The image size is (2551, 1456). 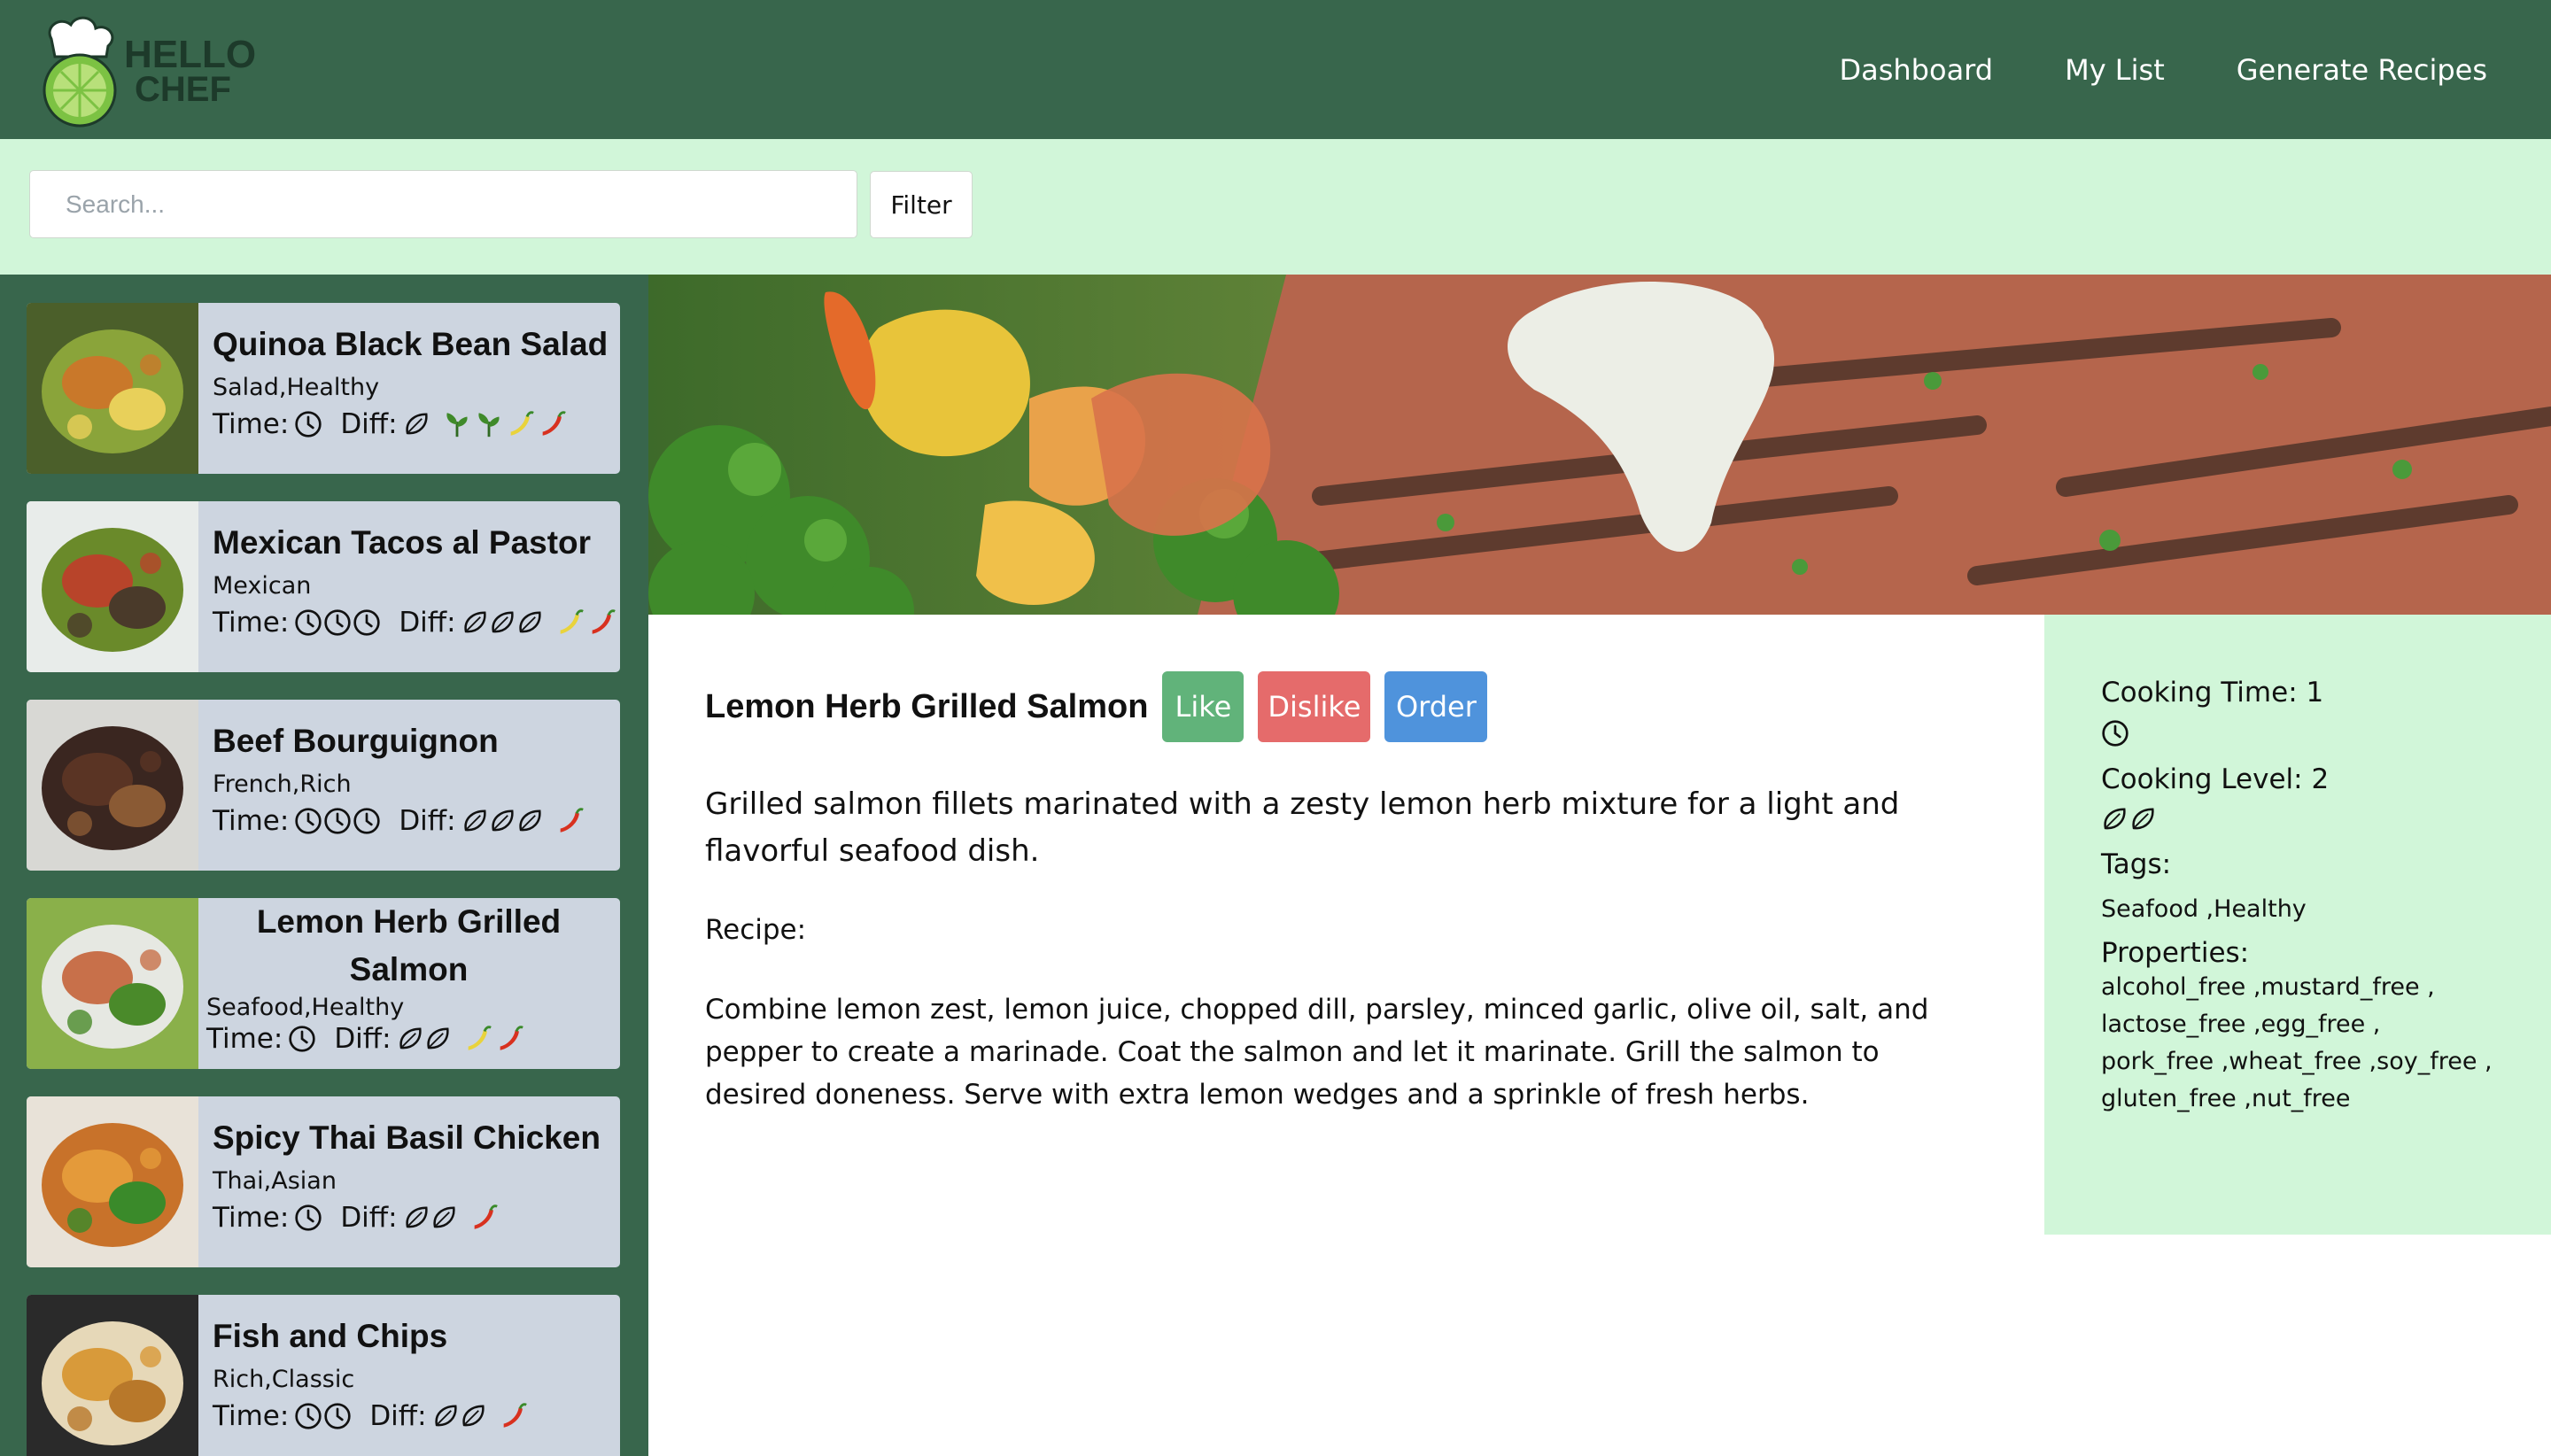 I want to click on cooking-time-label: Cooking Time: 1, so click(x=2212, y=693).